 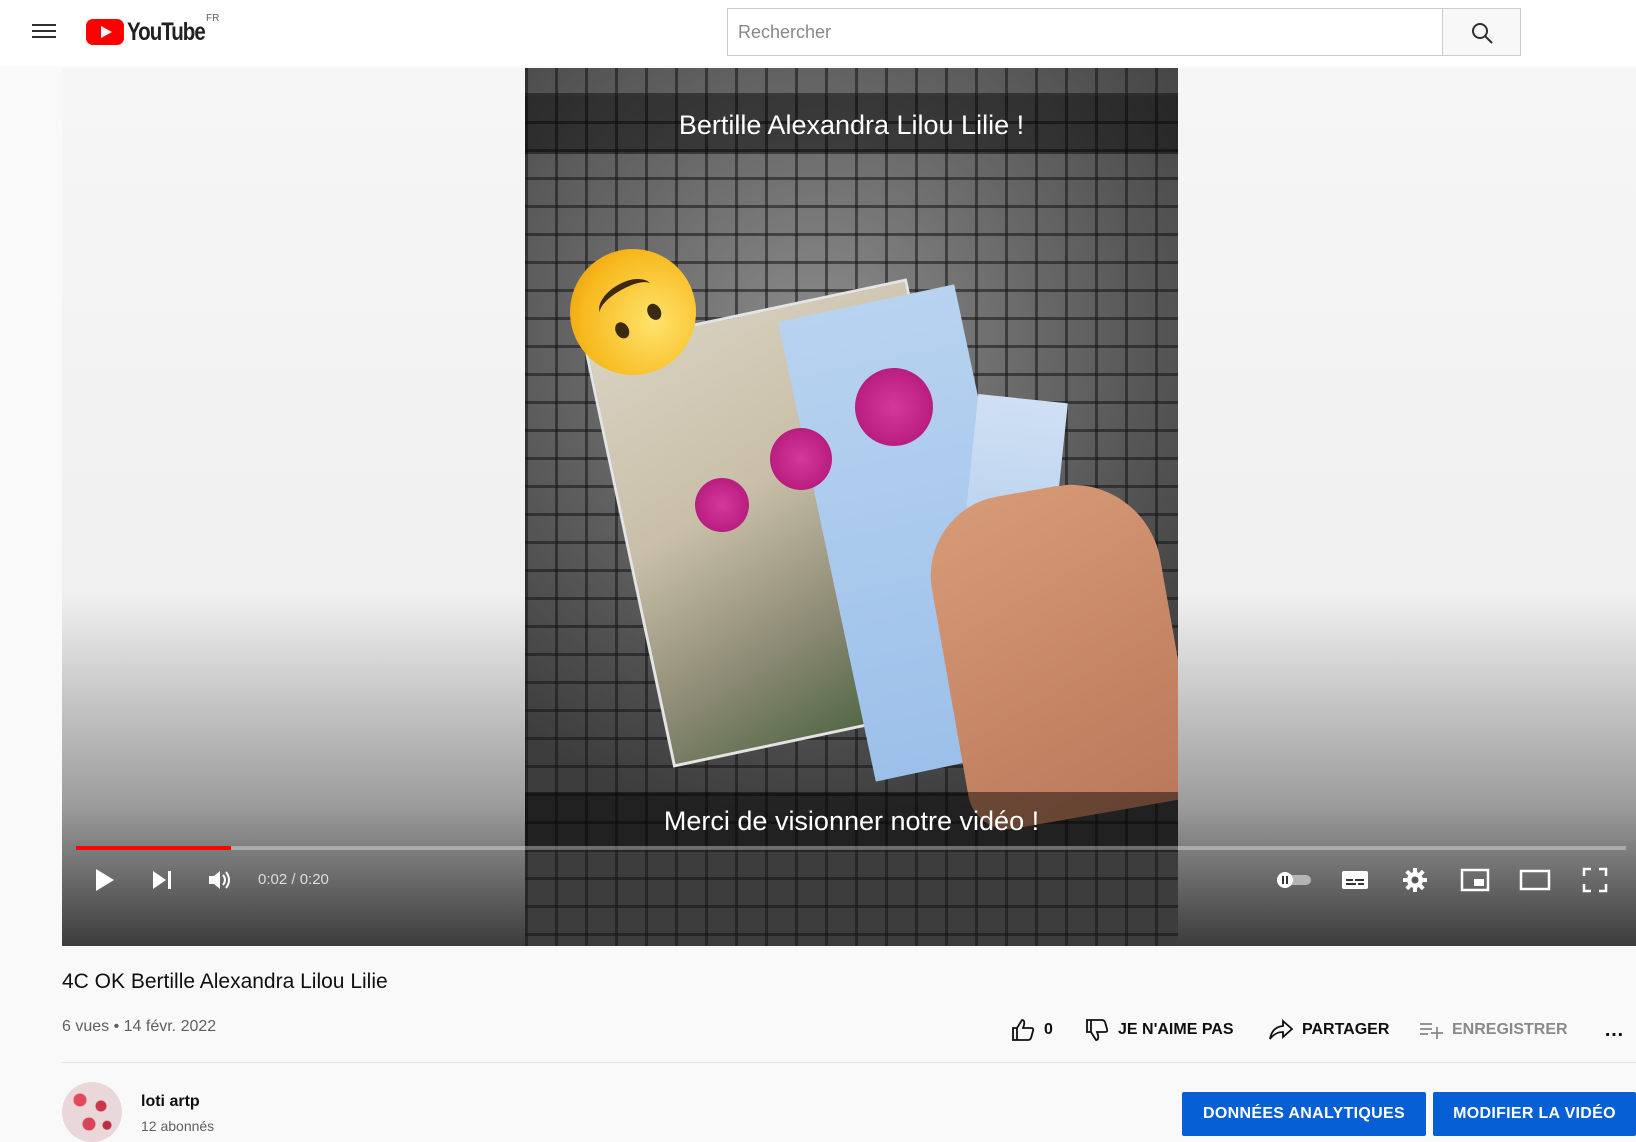 What do you see at coordinates (1097, 1030) in the screenshot?
I see `dislike-icon` at bounding box center [1097, 1030].